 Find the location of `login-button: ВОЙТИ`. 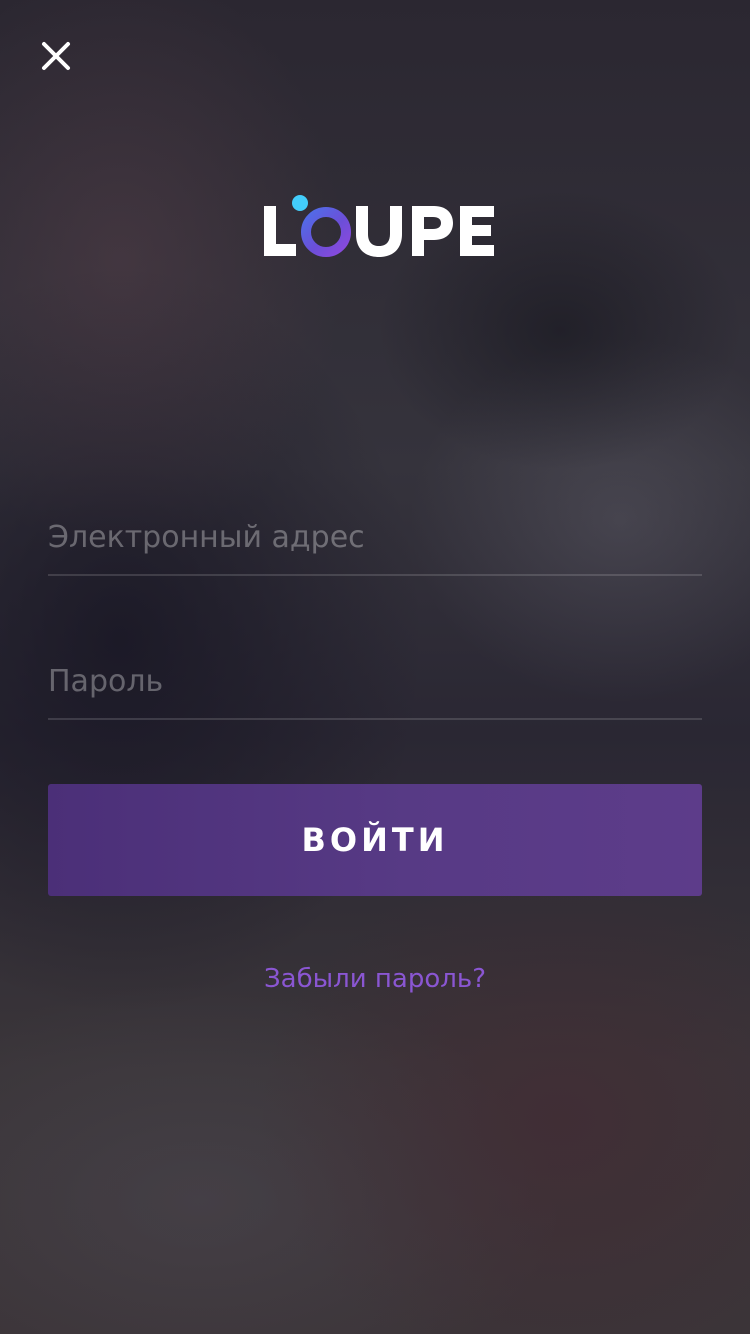

login-button: ВОЙТИ is located at coordinates (375, 840).